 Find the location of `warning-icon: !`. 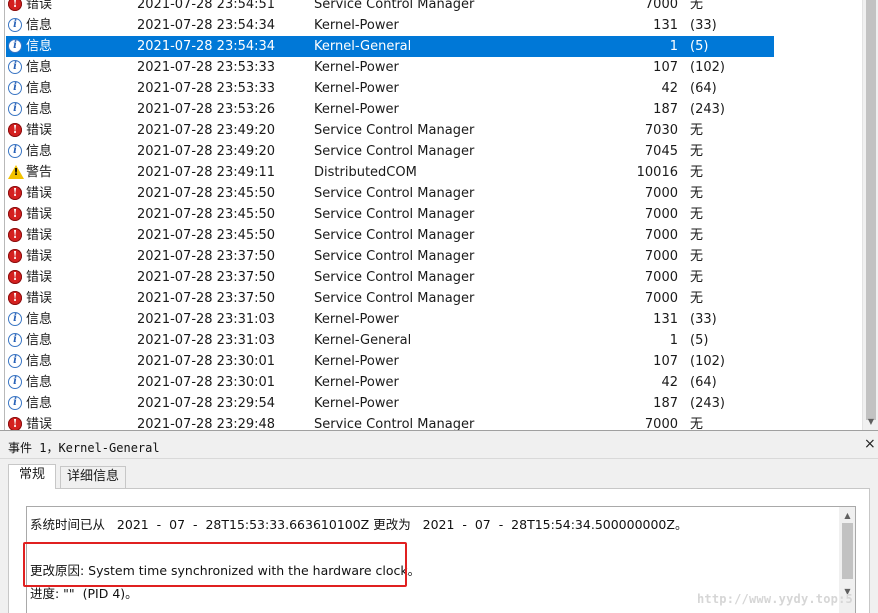

warning-icon: ! is located at coordinates (16, 172).